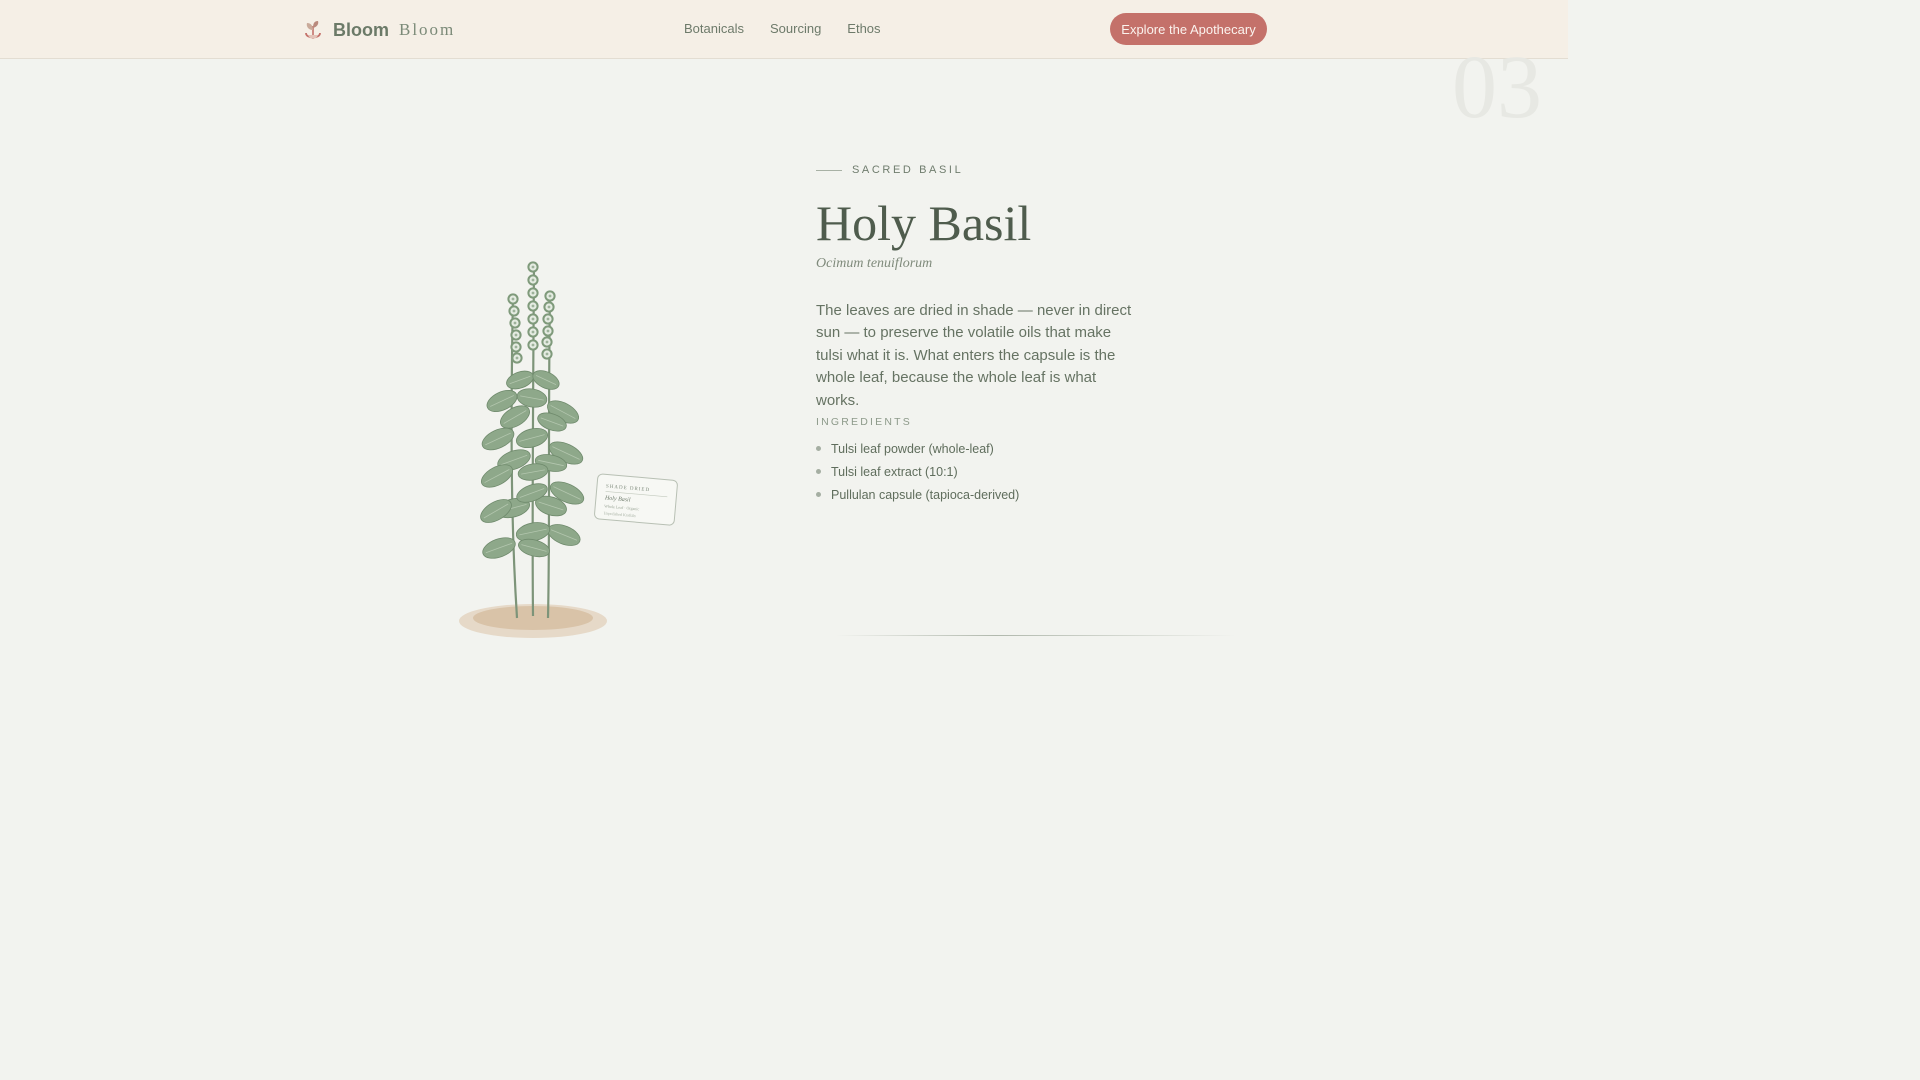  I want to click on product-title: Holy Basil, so click(924, 223).